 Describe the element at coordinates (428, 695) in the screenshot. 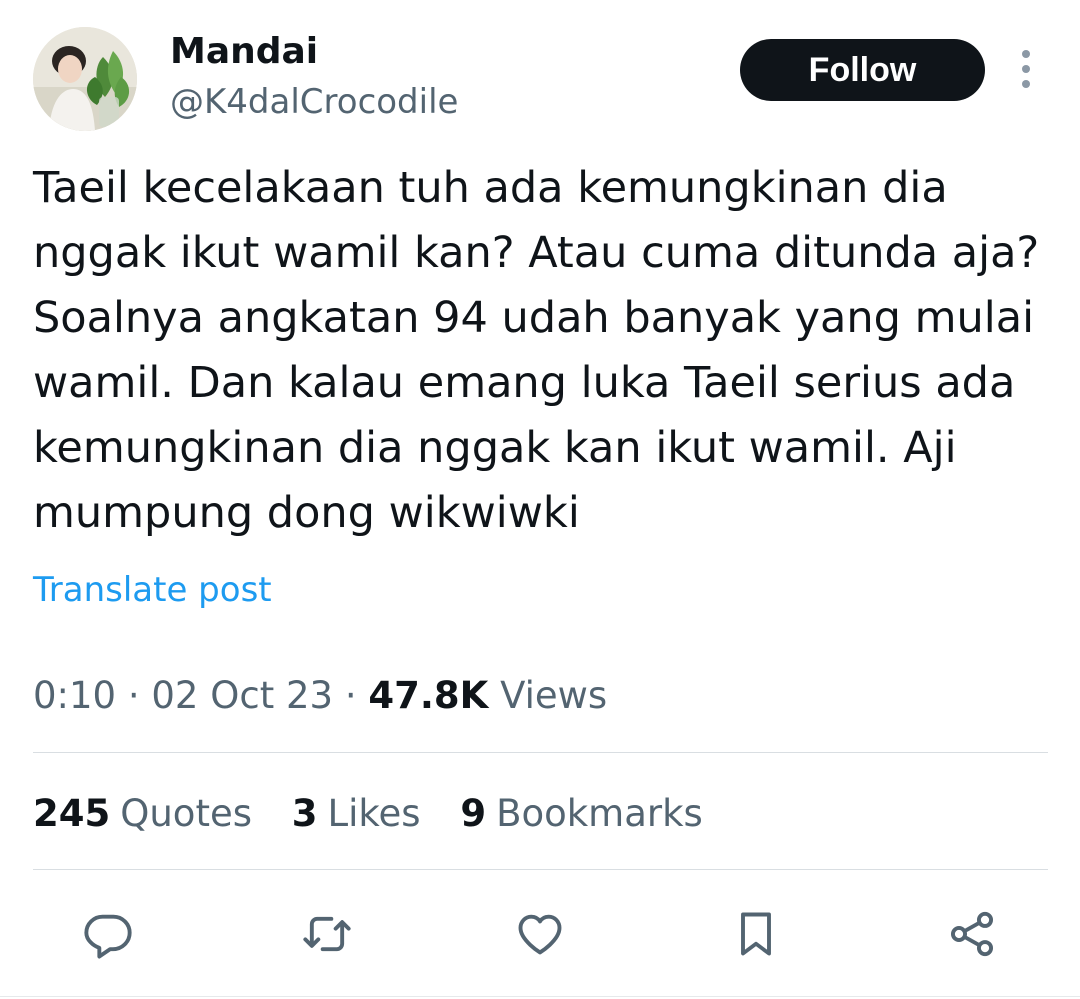

I see `views-count: 47.8K` at that location.